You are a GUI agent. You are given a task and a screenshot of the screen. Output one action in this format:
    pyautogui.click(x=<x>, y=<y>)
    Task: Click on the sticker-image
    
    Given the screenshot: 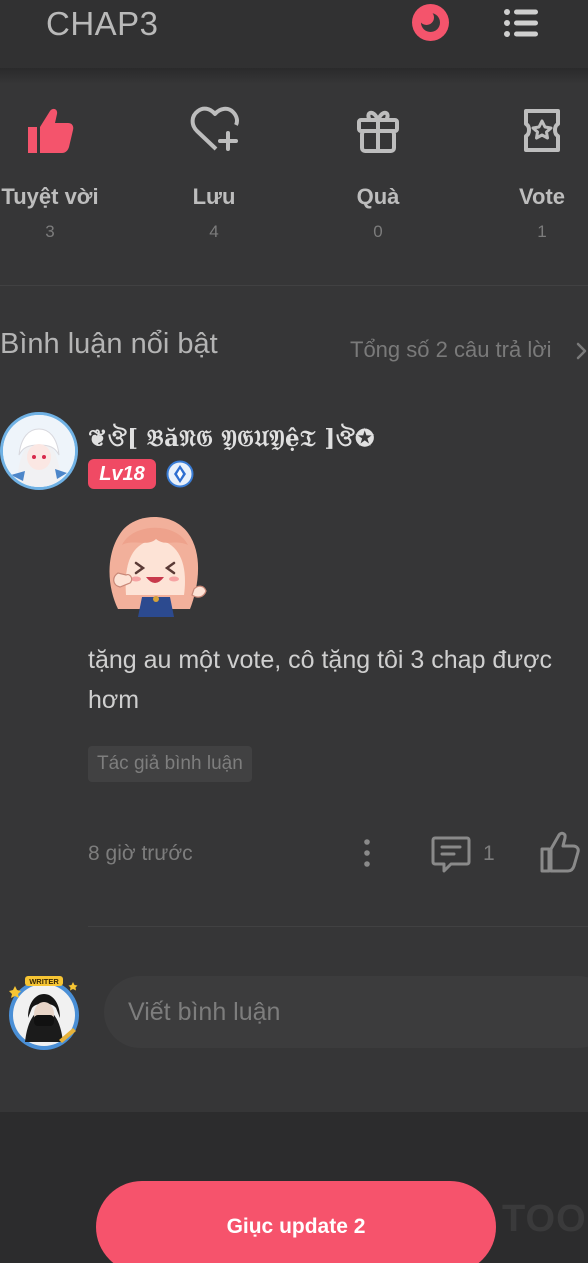 What is the action you would take?
    pyautogui.click(x=158, y=567)
    